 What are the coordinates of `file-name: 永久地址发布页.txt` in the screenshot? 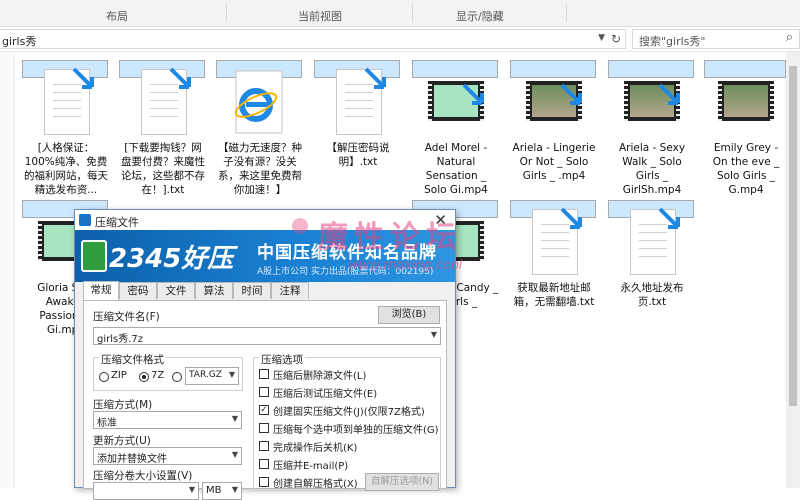 It's located at (652, 295).